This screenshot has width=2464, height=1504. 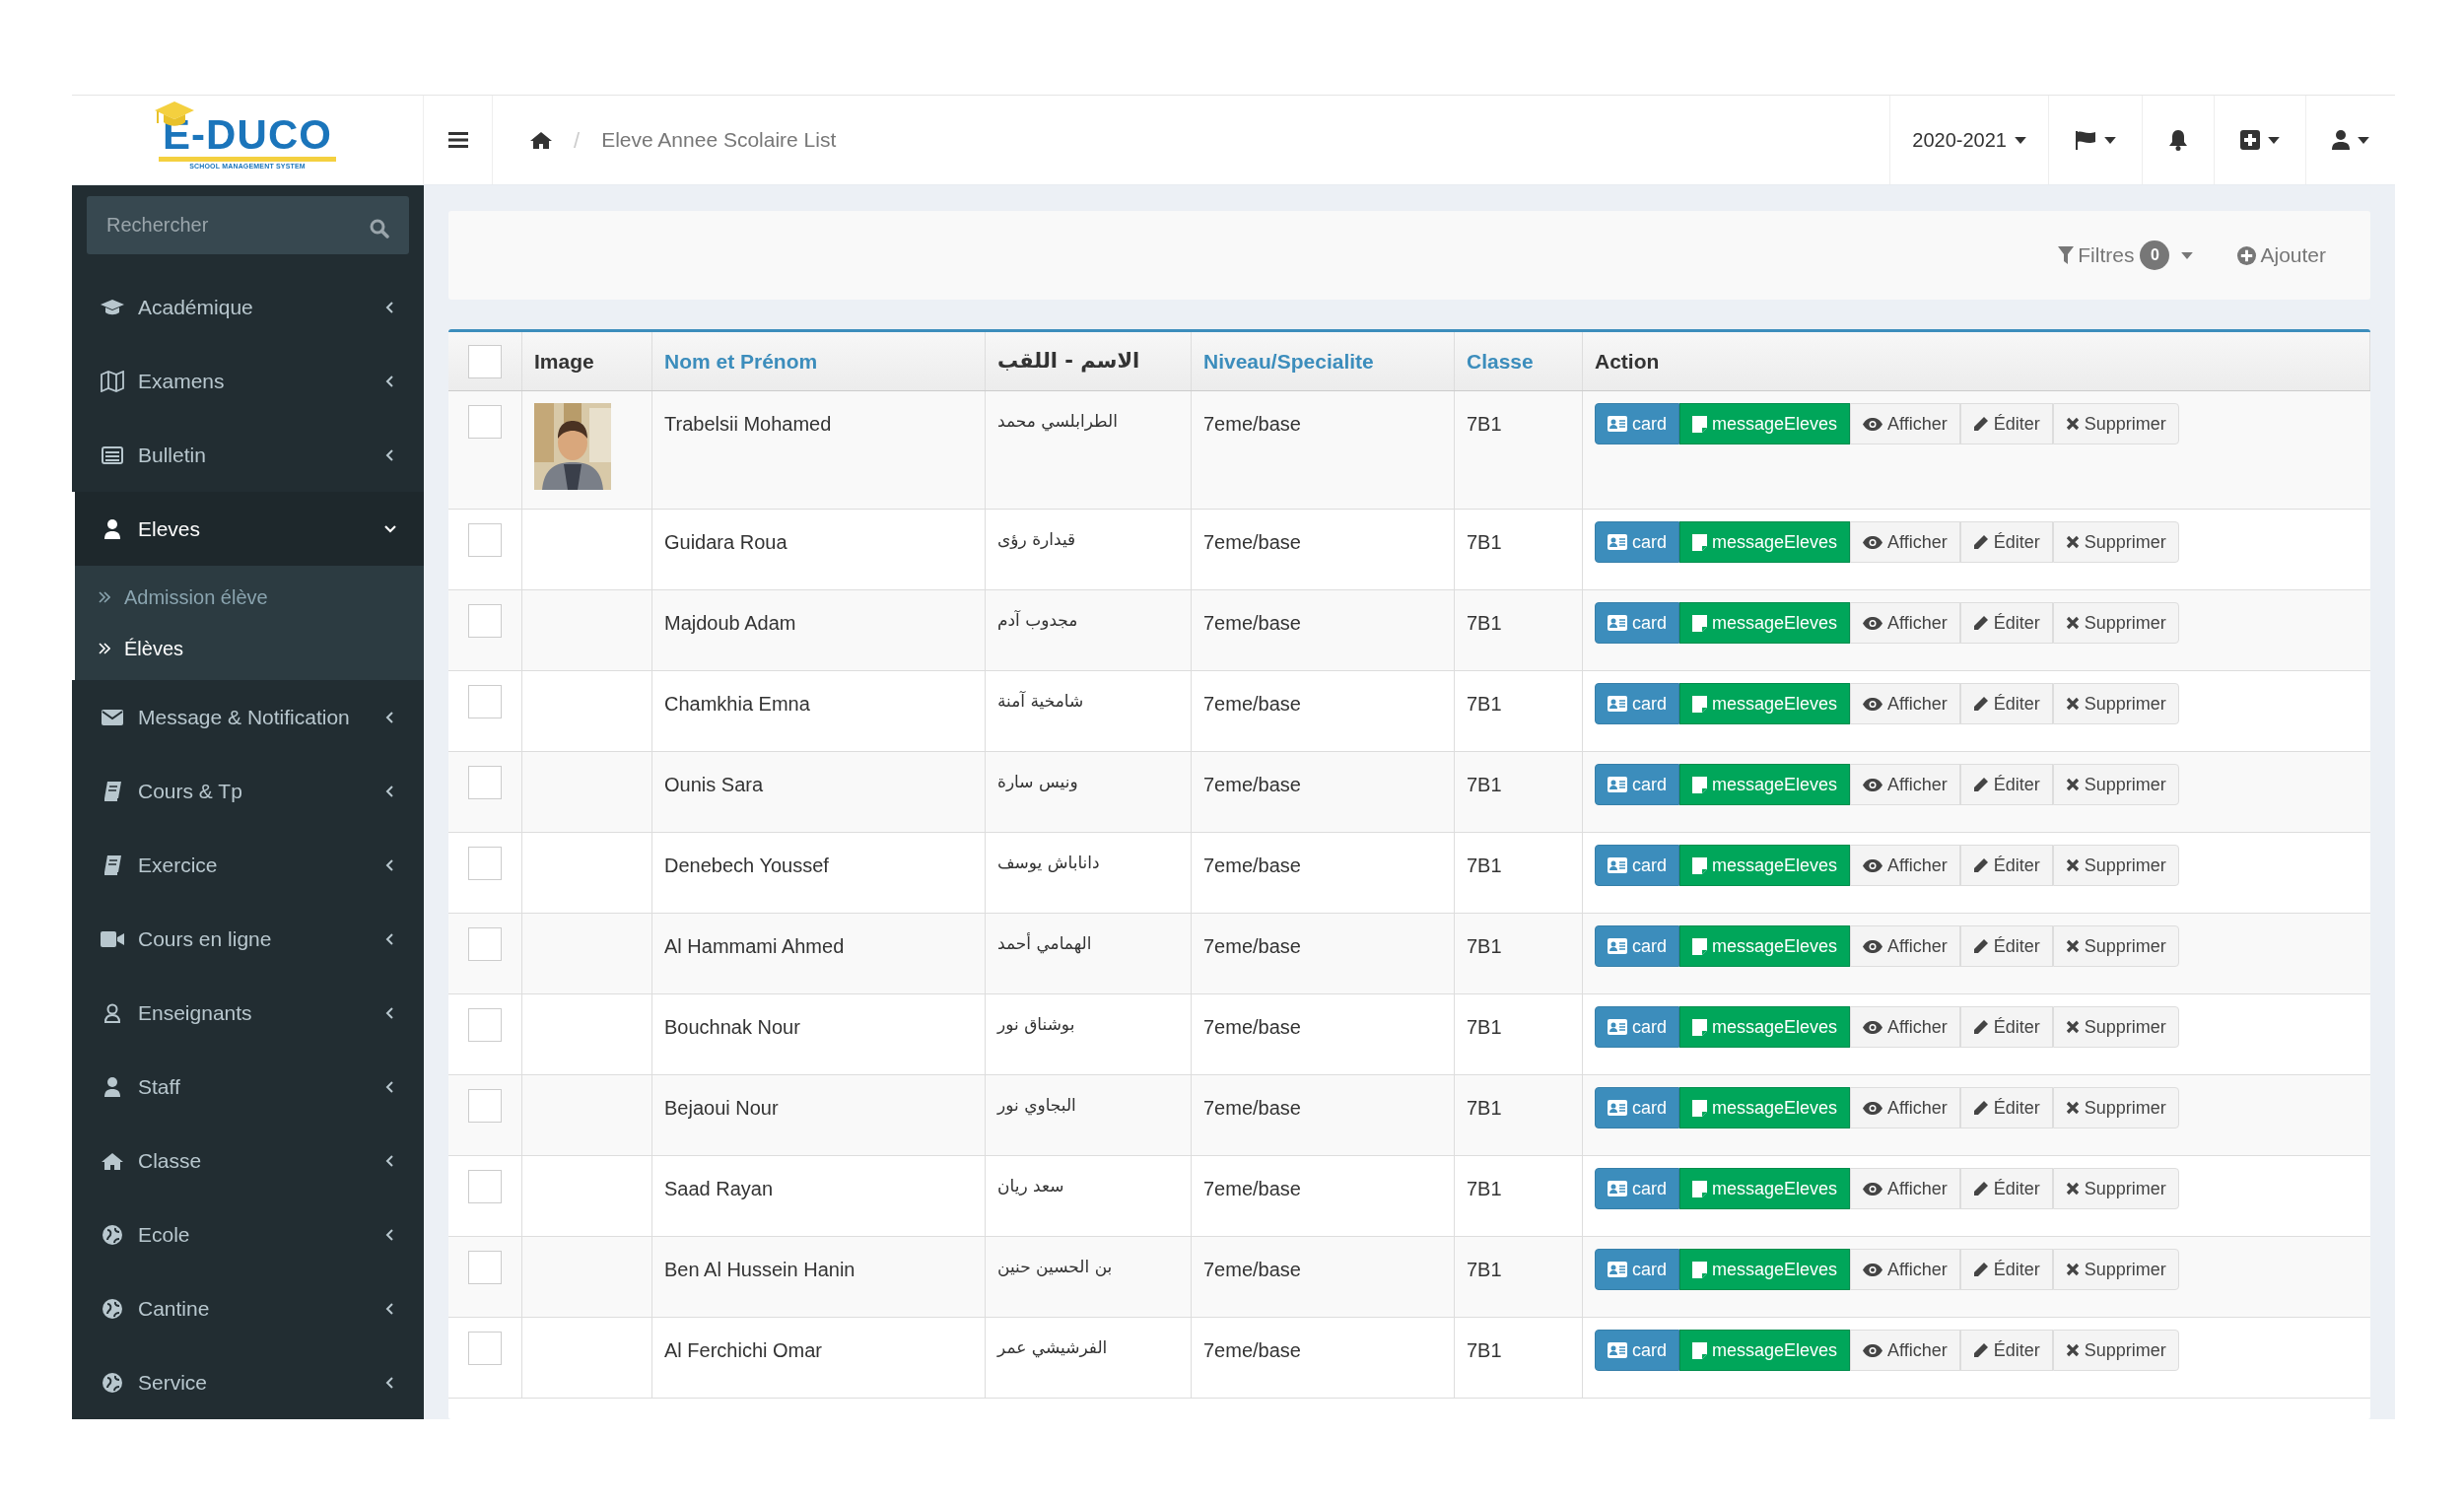 I want to click on sidebar-item: Cours & Tp, so click(x=248, y=791).